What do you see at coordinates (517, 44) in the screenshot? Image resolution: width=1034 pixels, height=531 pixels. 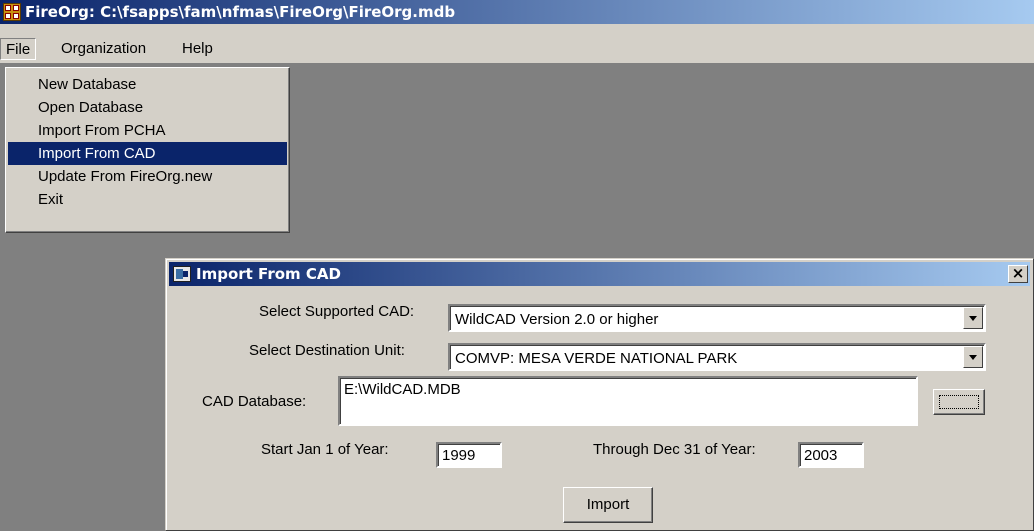 I see `menu-bar: File Organization Help` at bounding box center [517, 44].